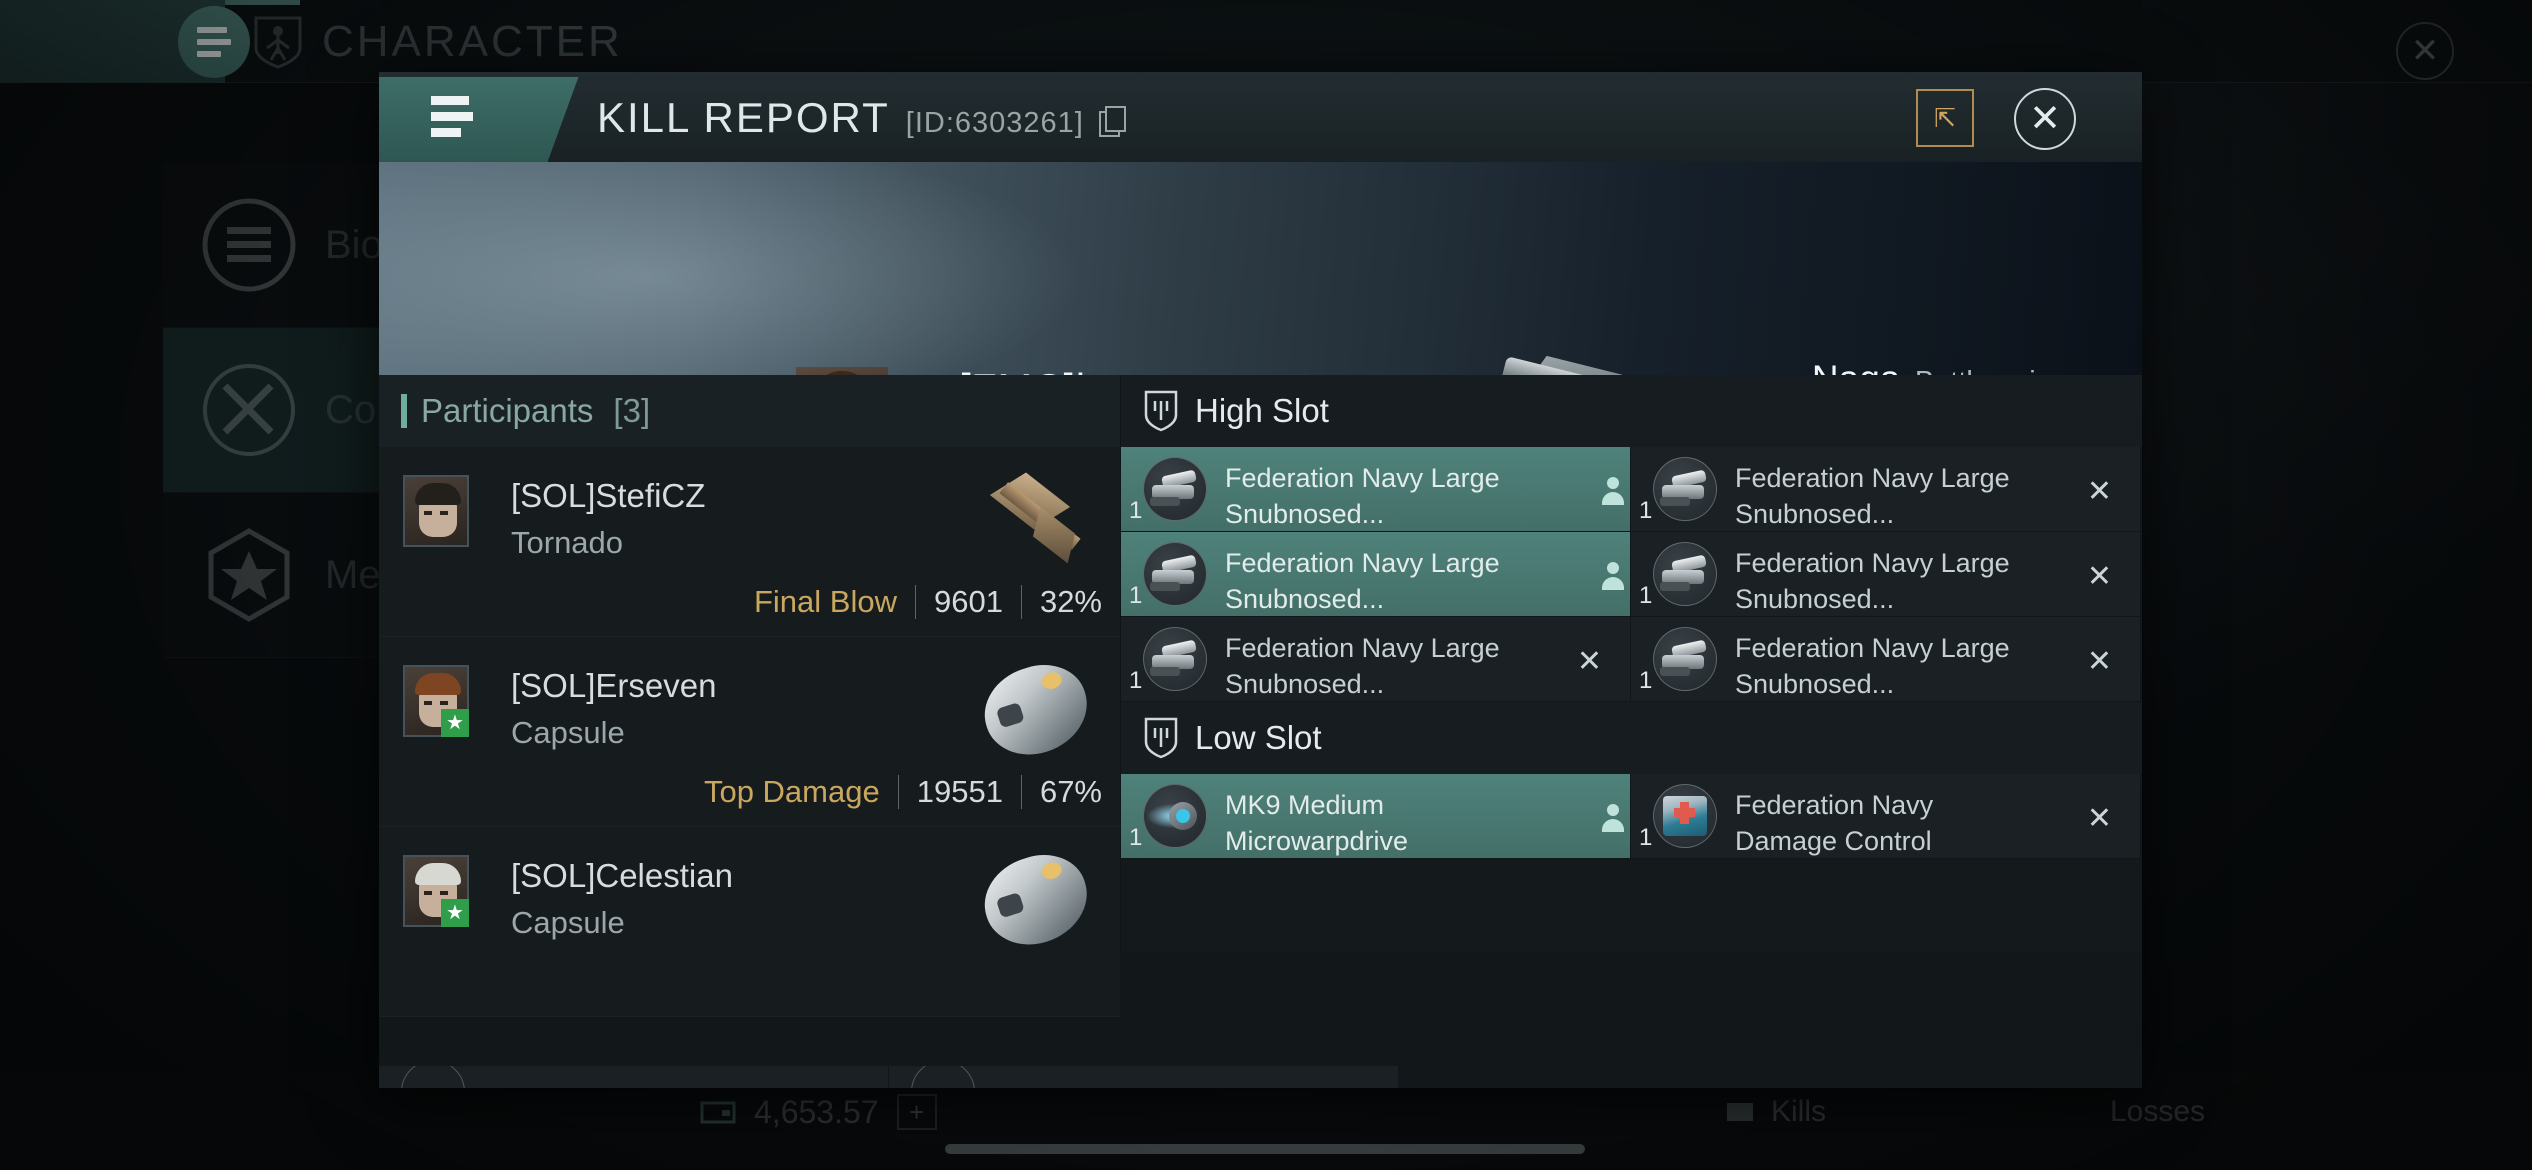 The height and width of the screenshot is (1170, 2532). Describe the element at coordinates (632, 410) in the screenshot. I see `participants-count: [3]` at that location.